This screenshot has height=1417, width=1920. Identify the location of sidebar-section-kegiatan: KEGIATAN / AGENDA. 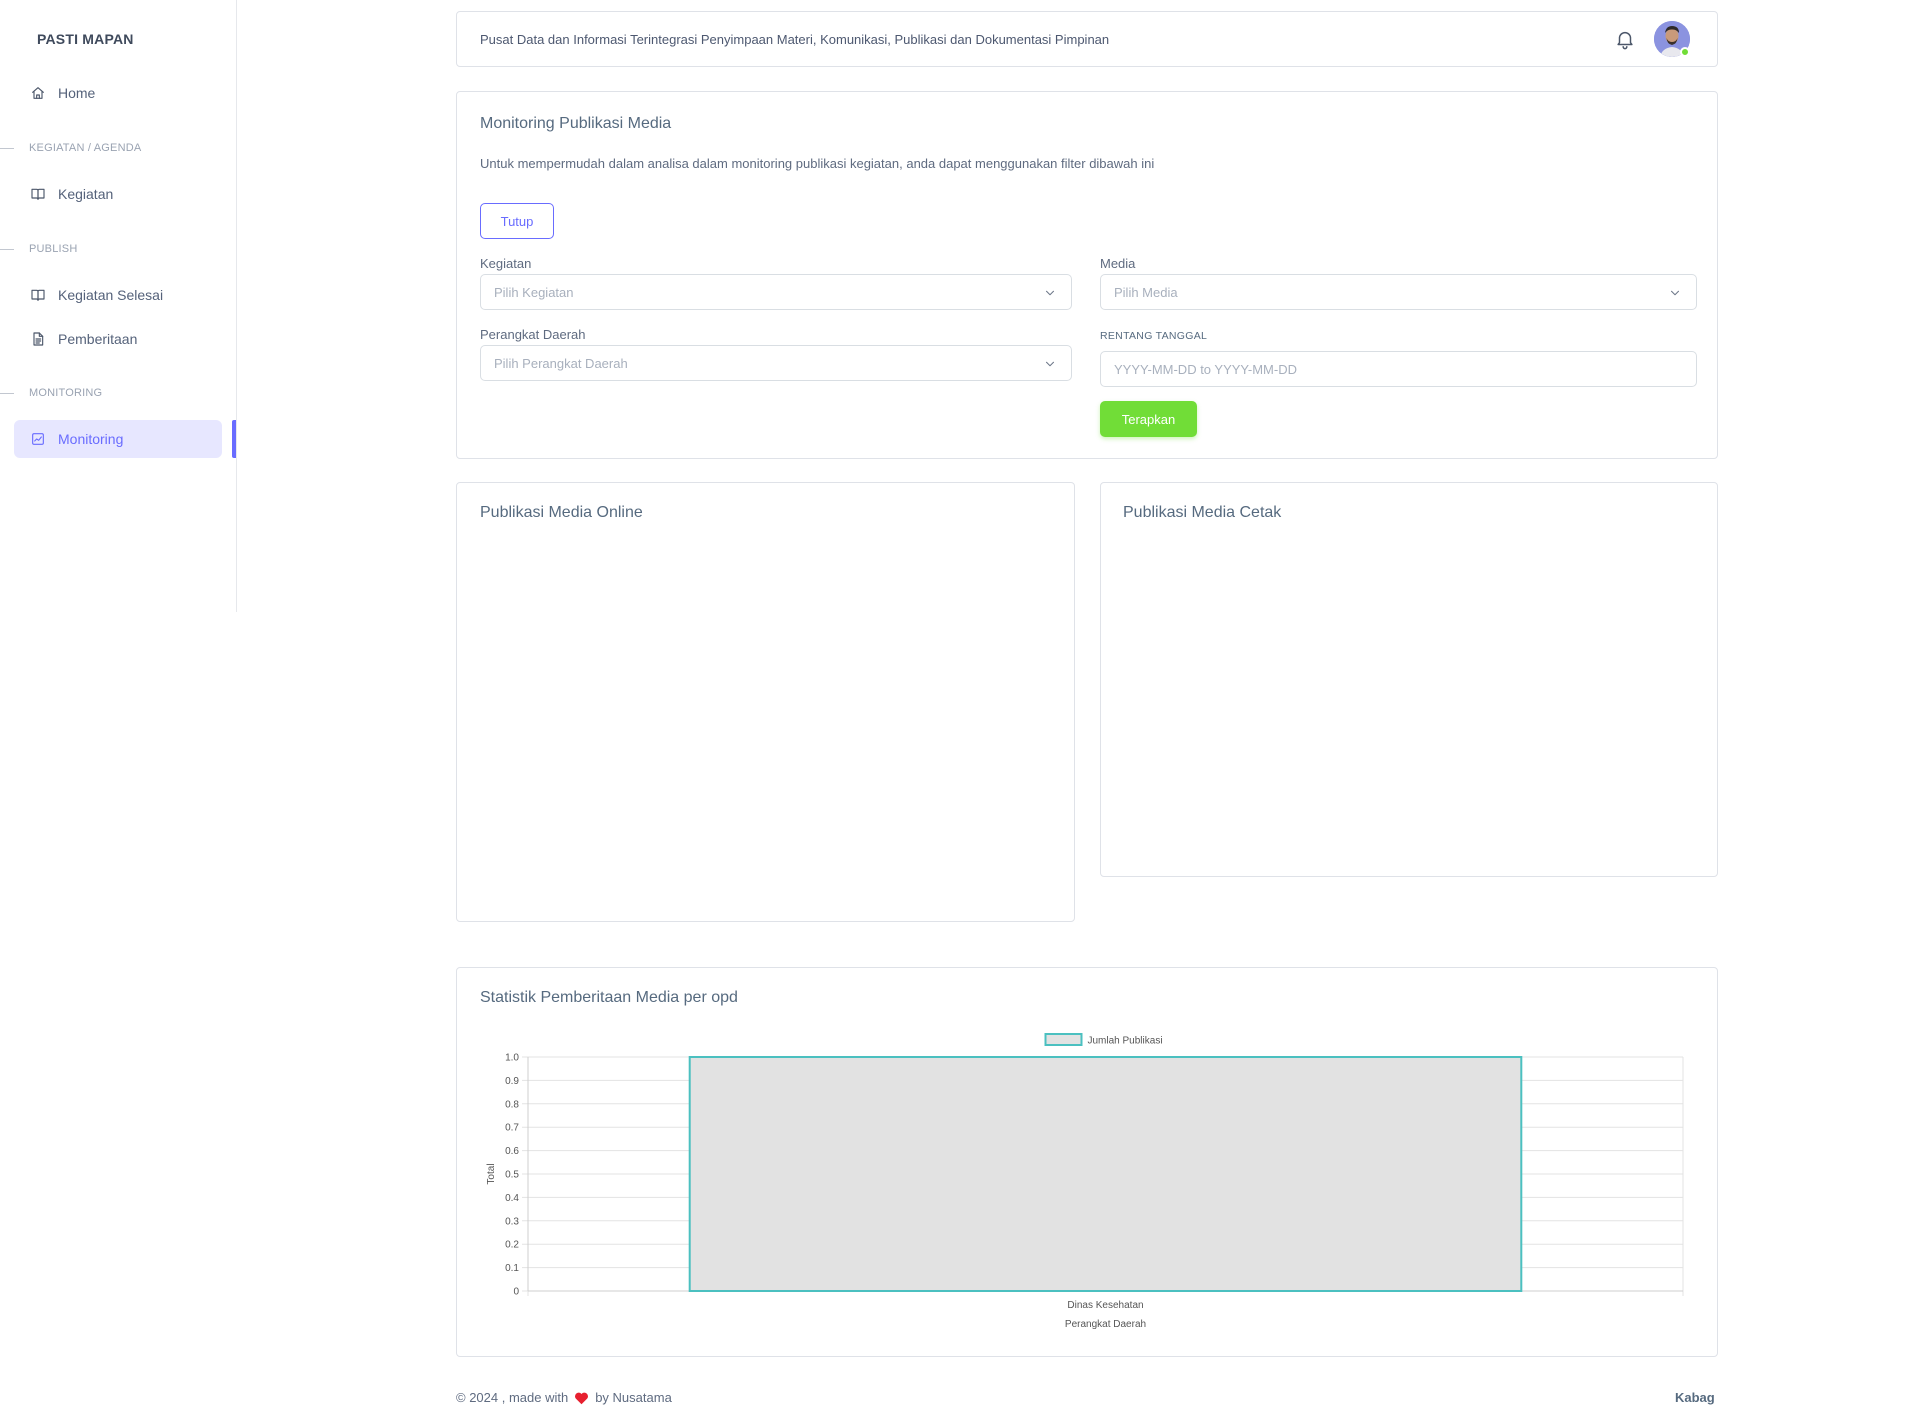
(70, 148).